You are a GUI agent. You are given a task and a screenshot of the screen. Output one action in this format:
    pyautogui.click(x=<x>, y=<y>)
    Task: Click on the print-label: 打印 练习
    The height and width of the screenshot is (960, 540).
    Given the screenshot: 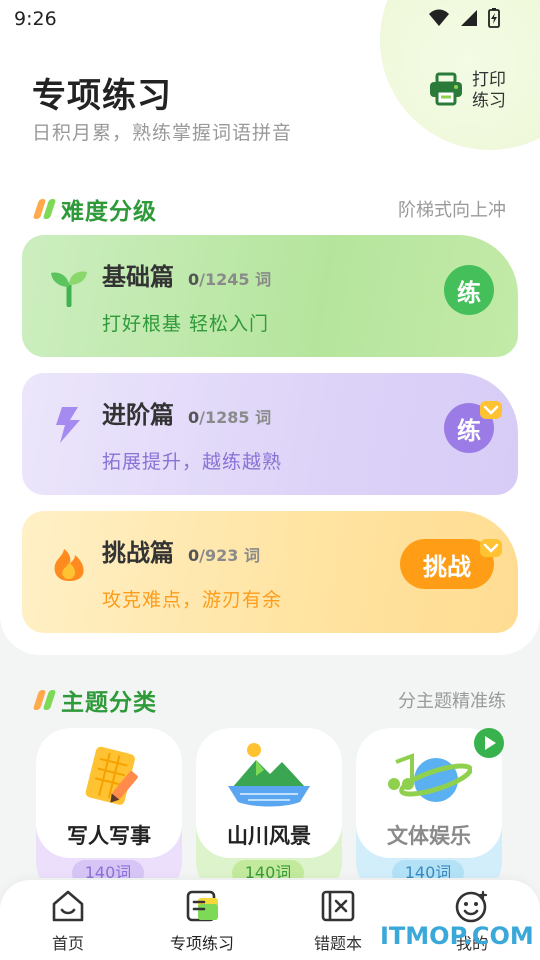 What is the action you would take?
    pyautogui.click(x=489, y=90)
    